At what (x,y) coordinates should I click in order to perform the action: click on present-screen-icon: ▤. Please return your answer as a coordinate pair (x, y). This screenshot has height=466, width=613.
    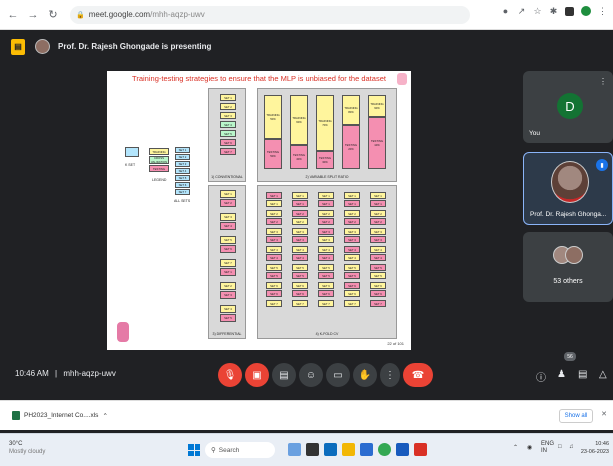
    Looking at the image, I should click on (18, 46).